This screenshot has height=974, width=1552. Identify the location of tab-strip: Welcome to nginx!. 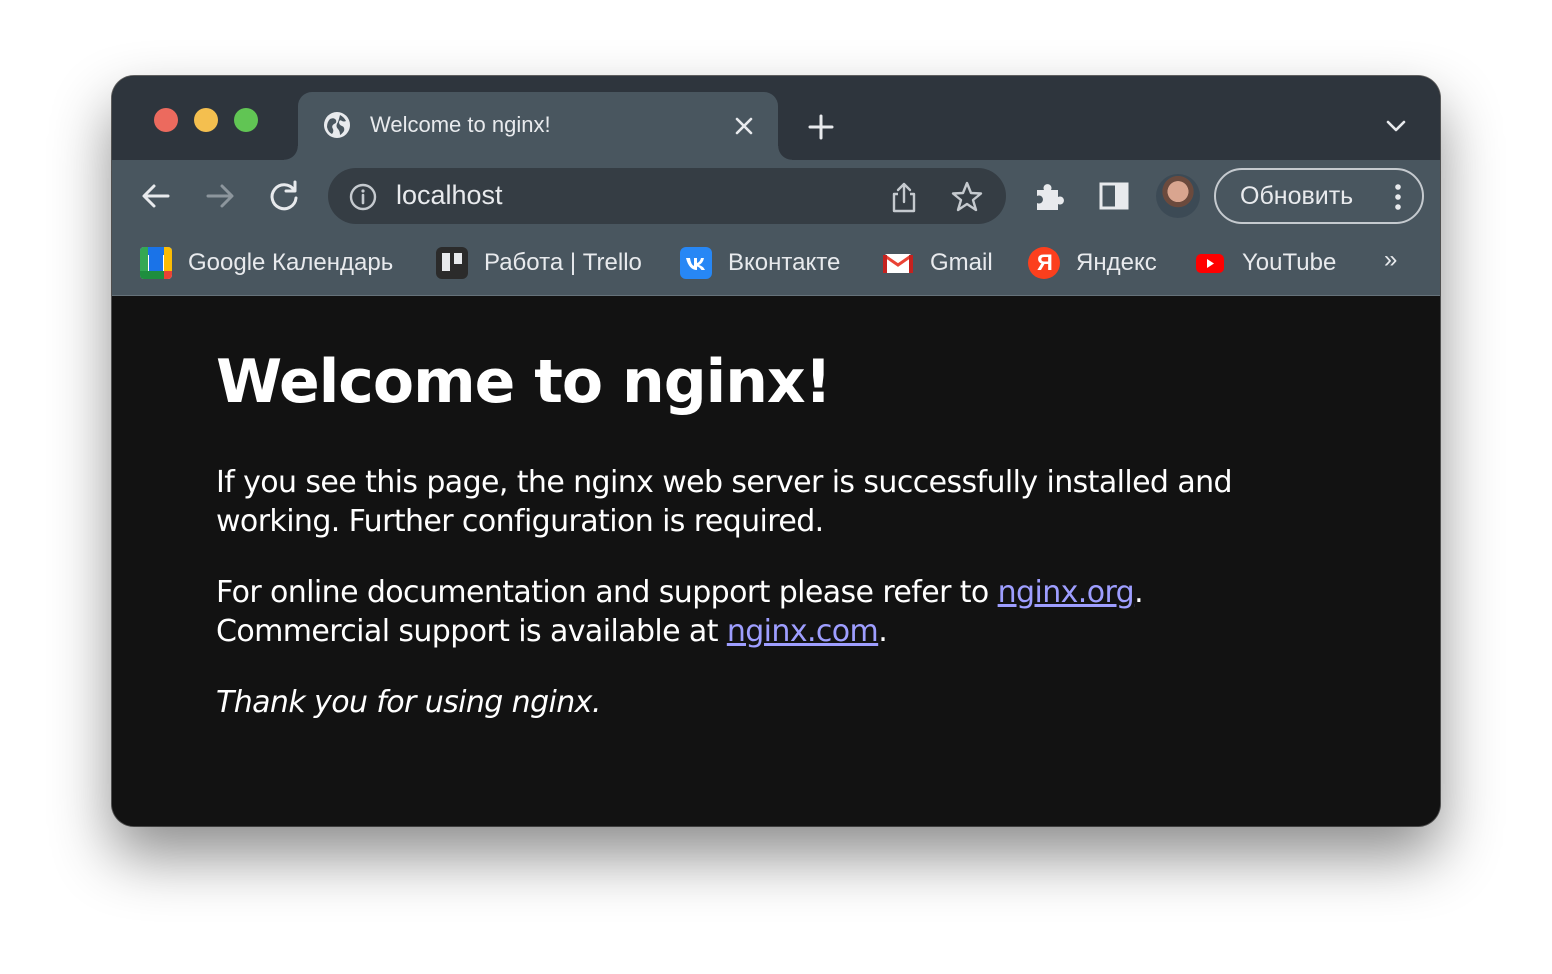
(776, 118).